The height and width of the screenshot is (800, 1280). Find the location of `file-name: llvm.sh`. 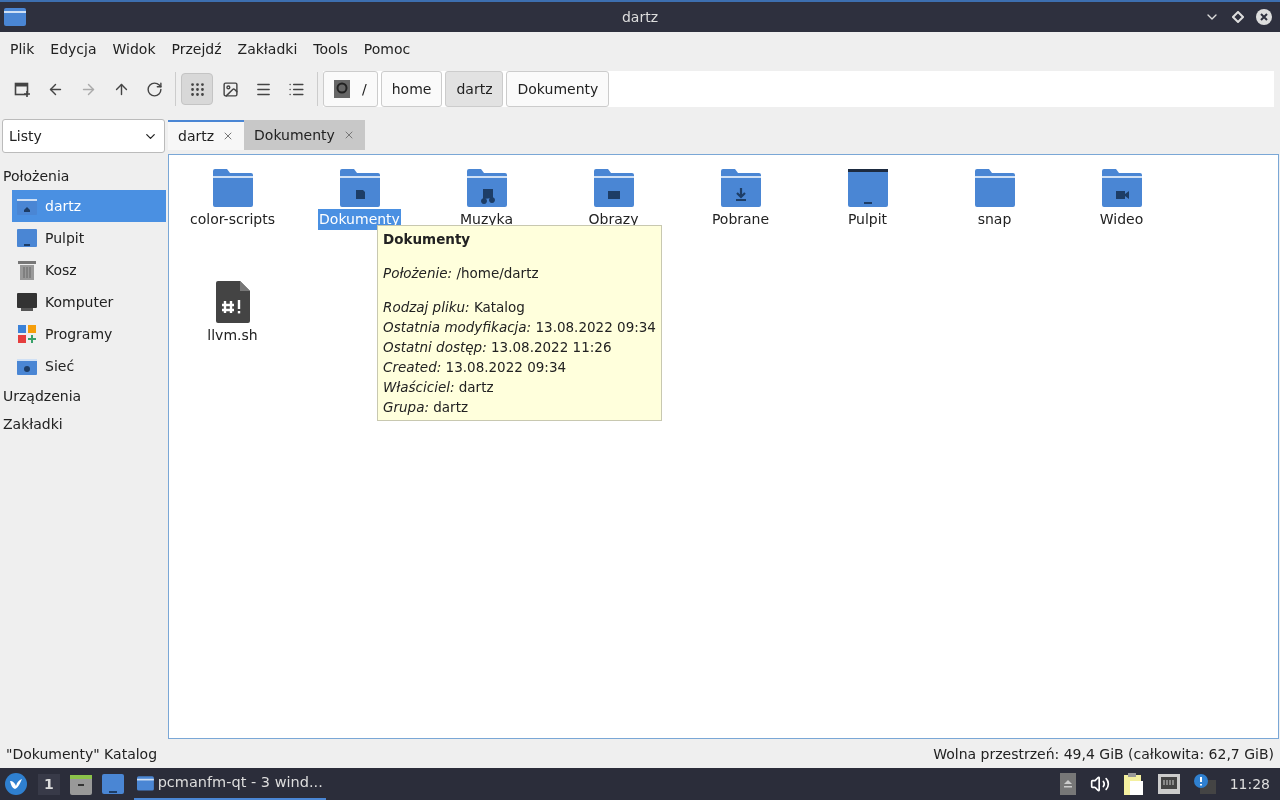

file-name: llvm.sh is located at coordinates (232, 335).